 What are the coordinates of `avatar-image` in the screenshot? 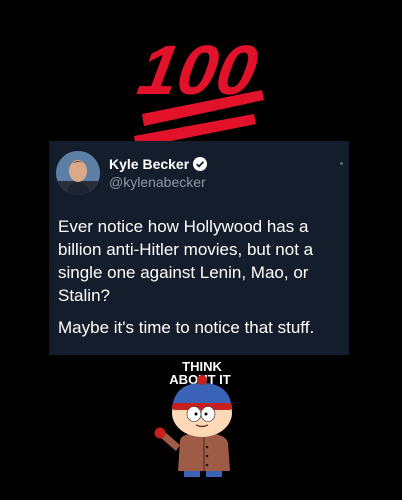 It's located at (78, 173).